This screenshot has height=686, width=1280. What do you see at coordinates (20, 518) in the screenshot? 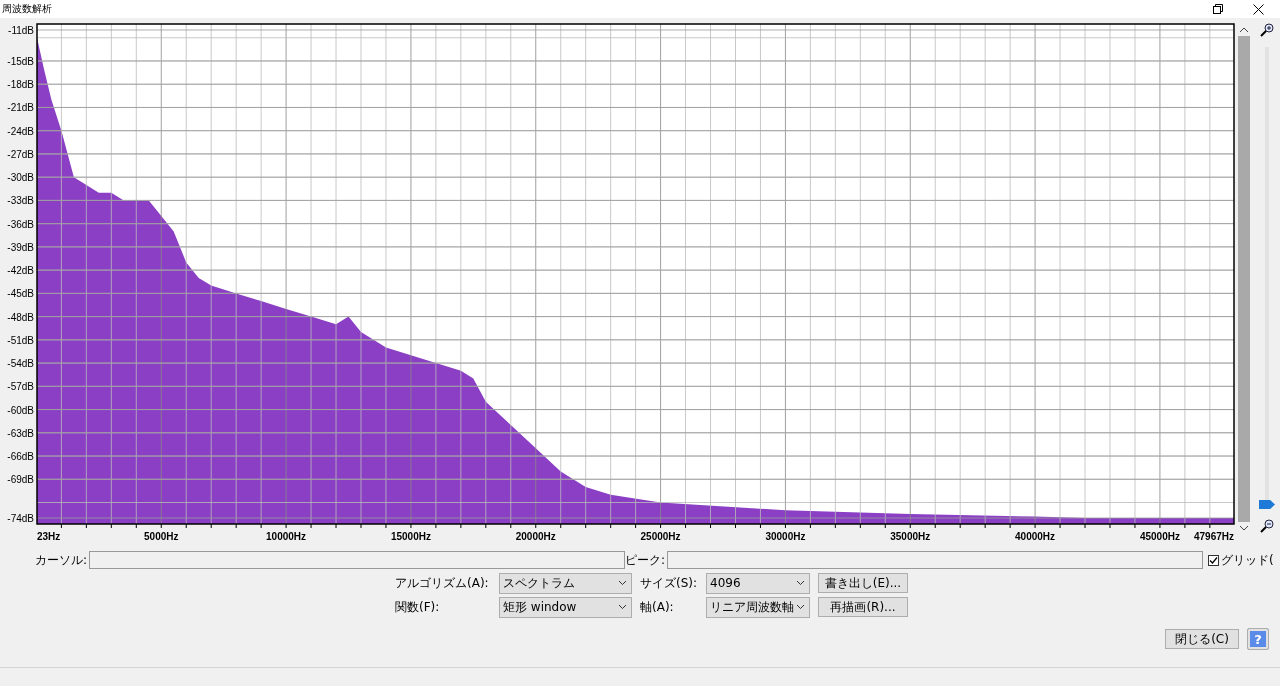
I see `y-axis-label: -74dB` at bounding box center [20, 518].